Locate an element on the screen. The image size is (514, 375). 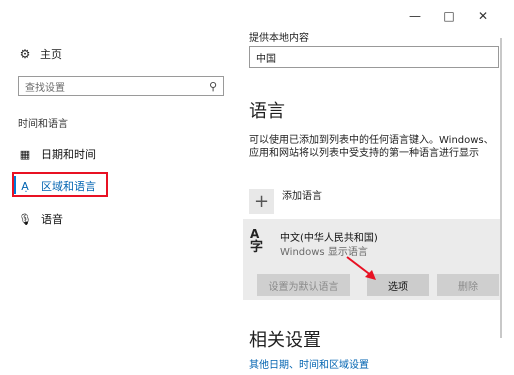
country-select: 中国 is located at coordinates (374, 57).